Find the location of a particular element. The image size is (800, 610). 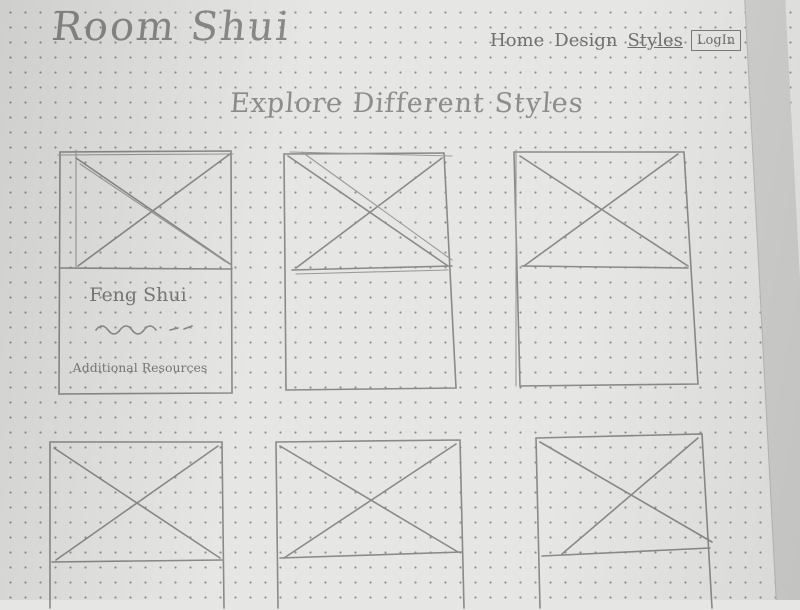

nav-styles: Styles is located at coordinates (654, 40).